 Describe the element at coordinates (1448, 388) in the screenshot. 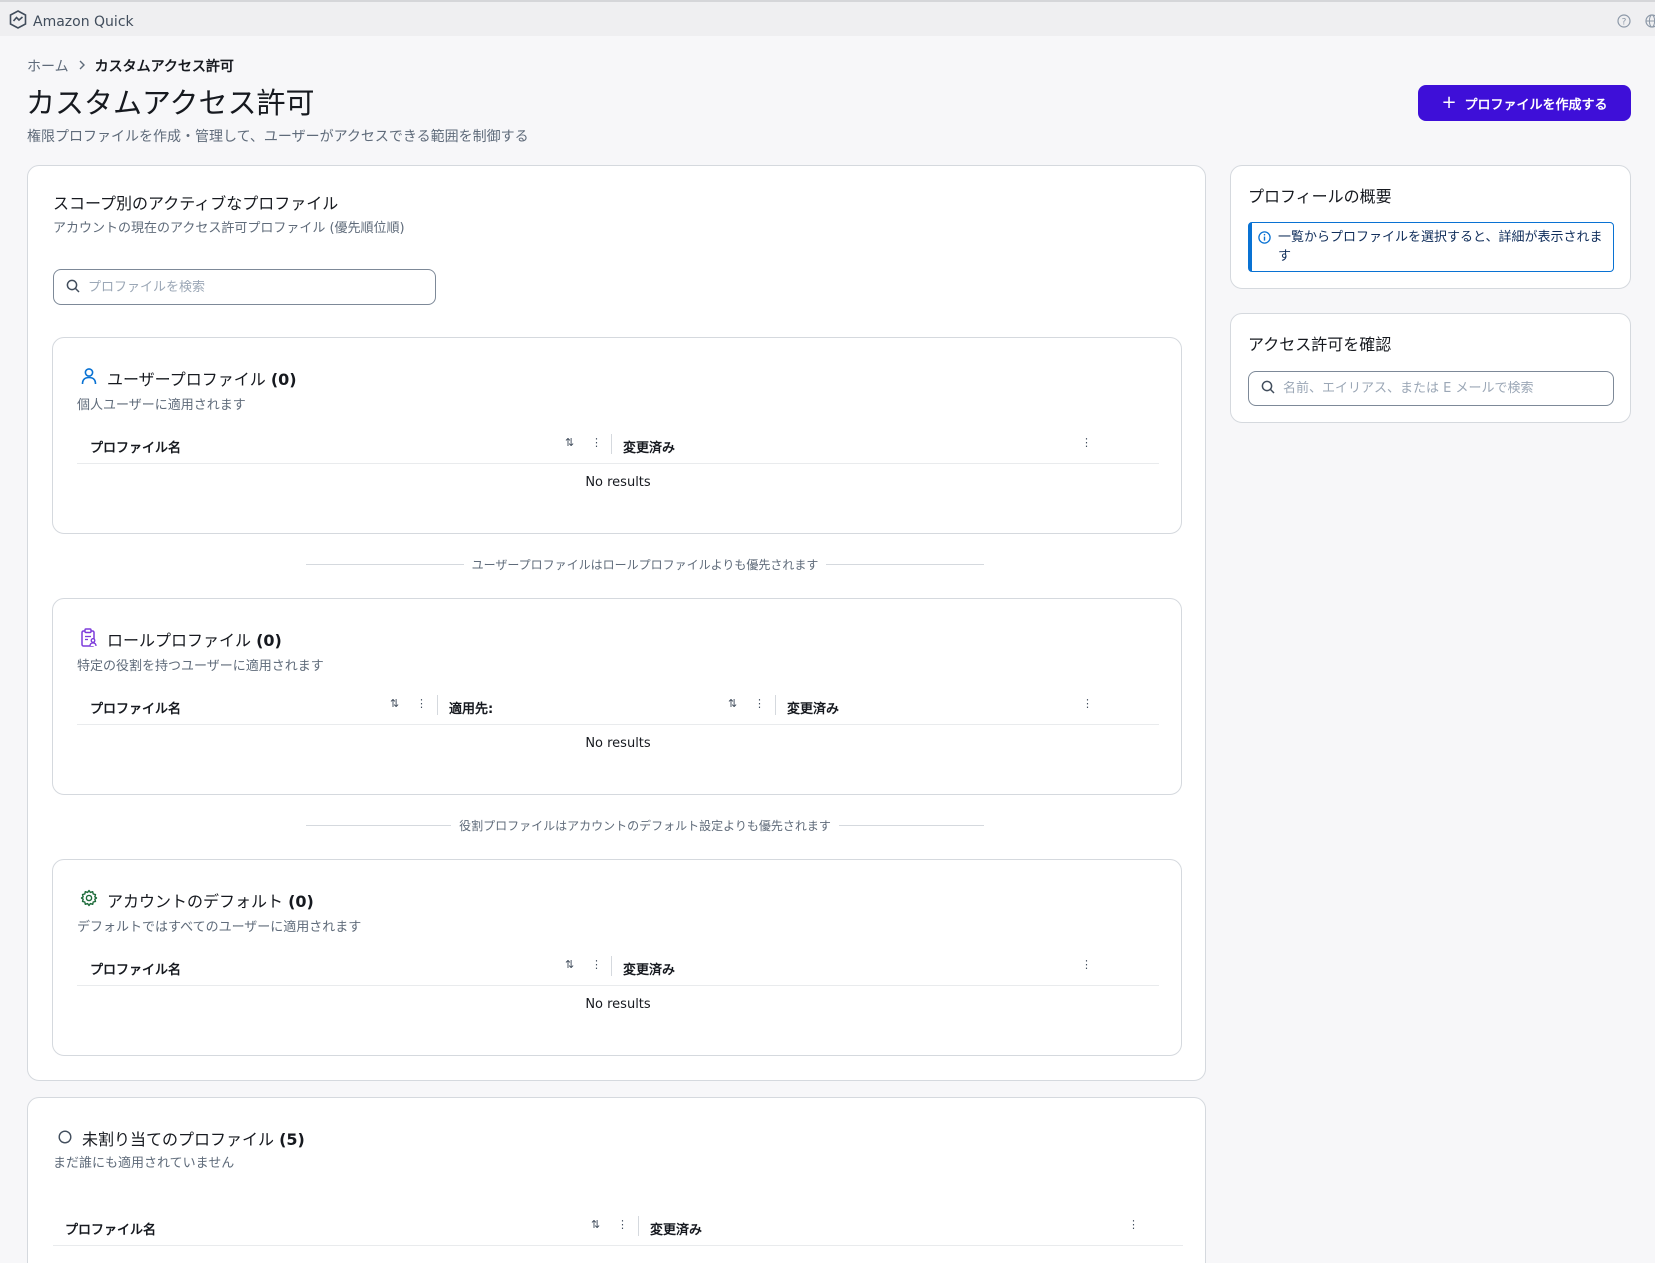

I see `check-access-search-input` at that location.